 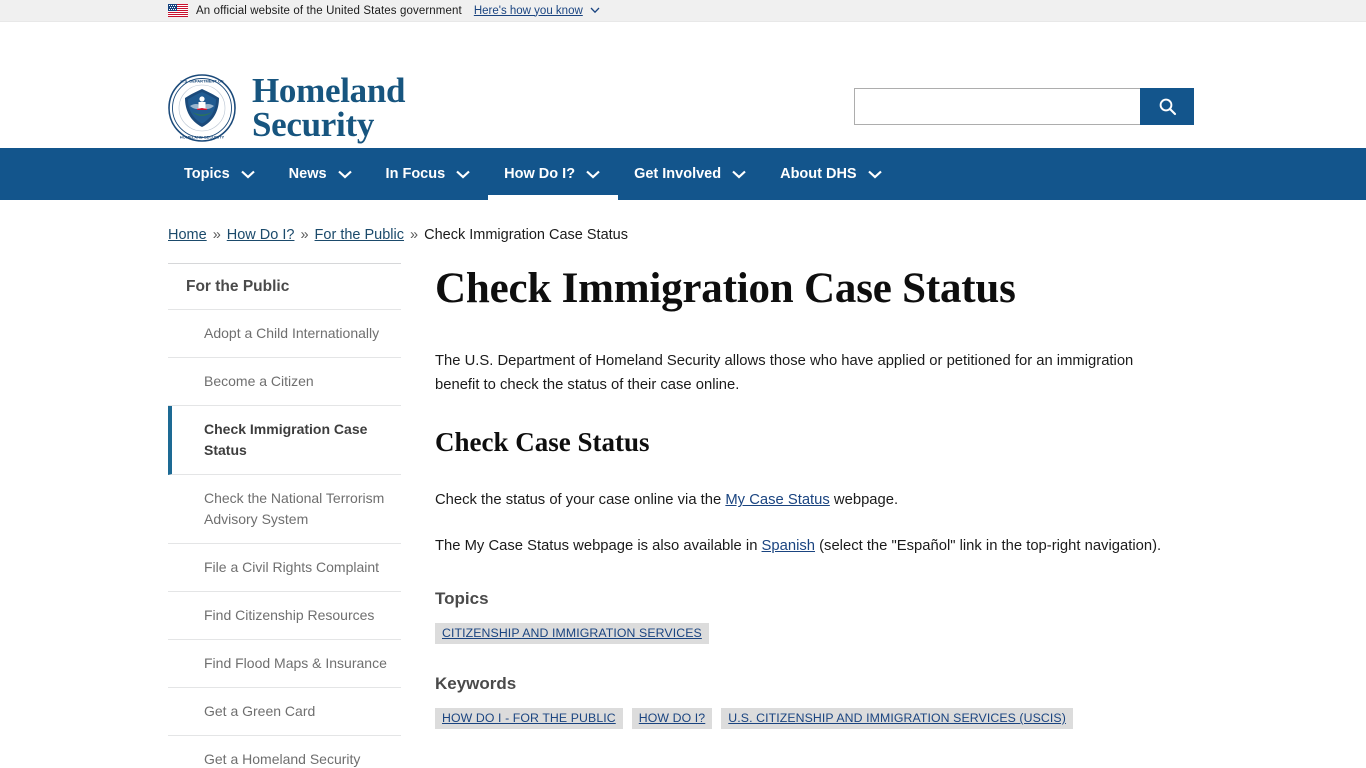 What do you see at coordinates (997, 106) in the screenshot?
I see `search-input` at bounding box center [997, 106].